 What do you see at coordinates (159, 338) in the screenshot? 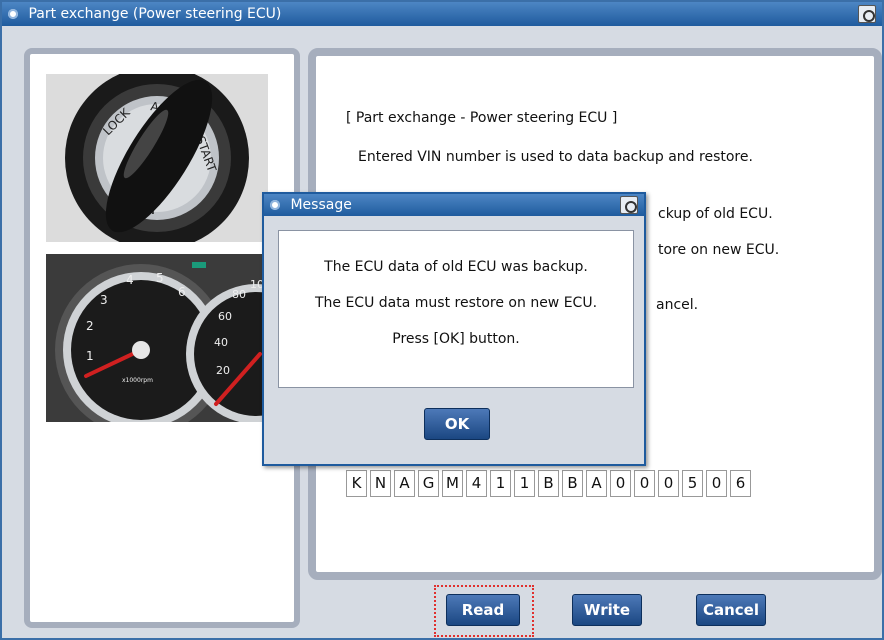
I see `instrument-cluster-image: 1 2 3 4 5 6 x1000rpm 20 40 60 80 100` at bounding box center [159, 338].